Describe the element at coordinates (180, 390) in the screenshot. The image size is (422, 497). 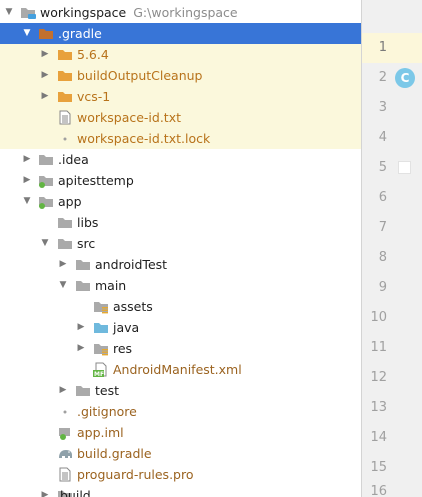
I see `tree-item-test: ▶ test` at that location.